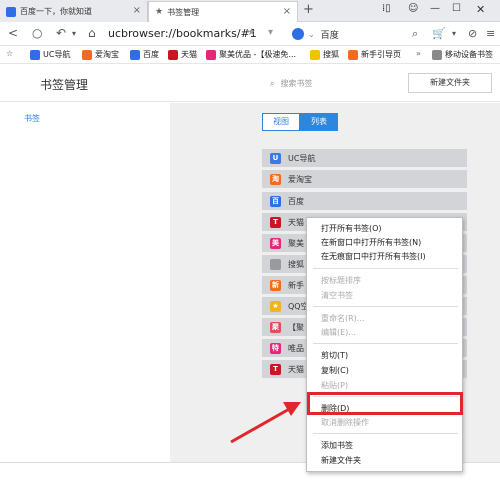 This screenshot has height=485, width=500. I want to click on bookmark-row-label: 【聚, so click(296, 327).